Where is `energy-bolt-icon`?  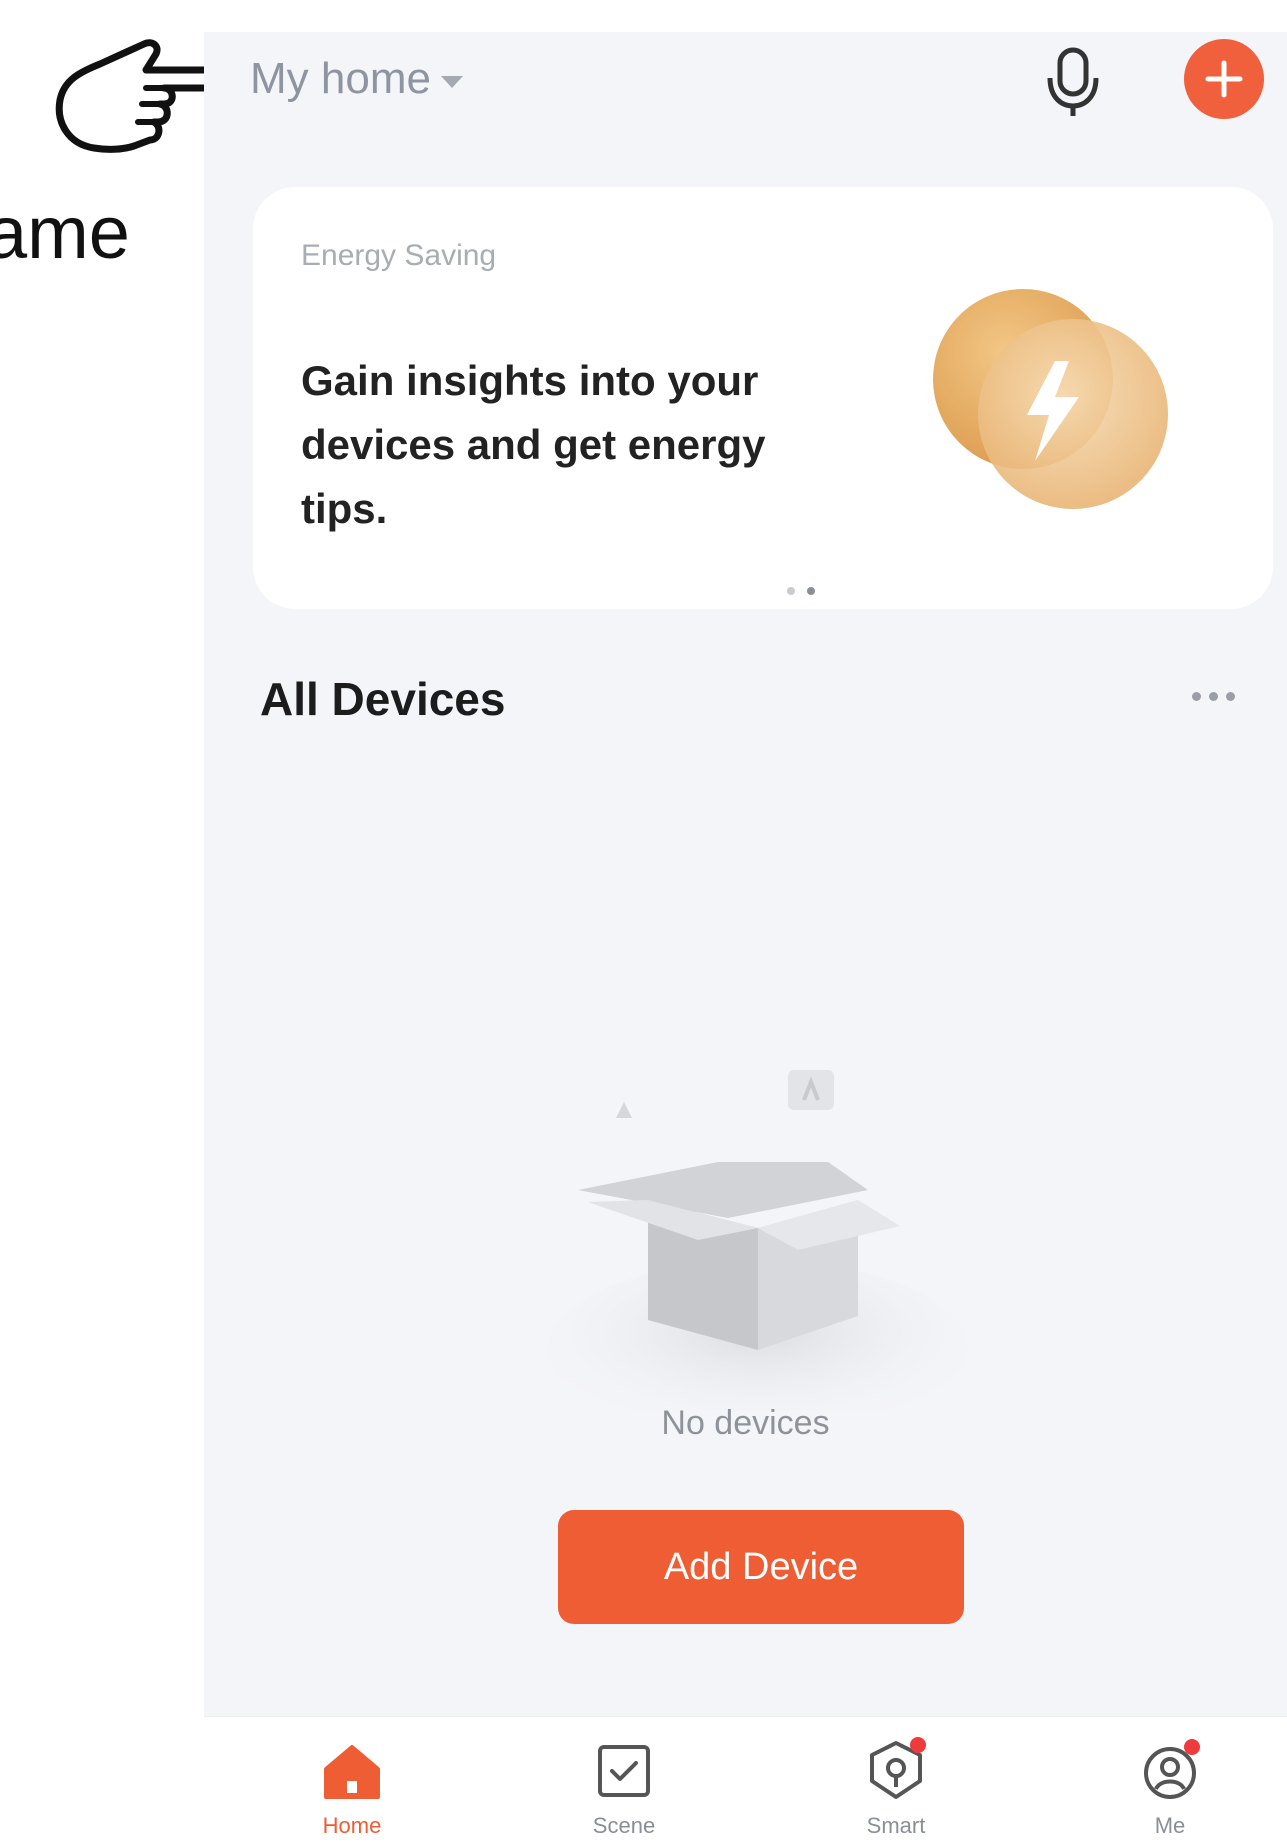
energy-bolt-icon is located at coordinates (1050, 399).